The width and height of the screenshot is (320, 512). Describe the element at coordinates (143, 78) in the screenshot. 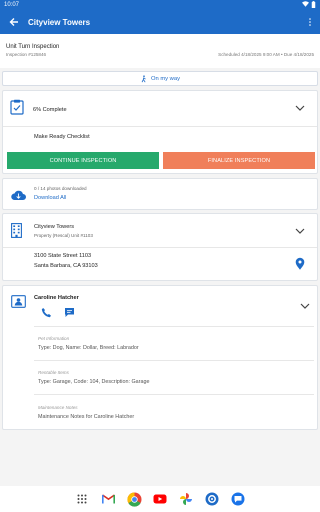

I see `walking-person-icon` at that location.